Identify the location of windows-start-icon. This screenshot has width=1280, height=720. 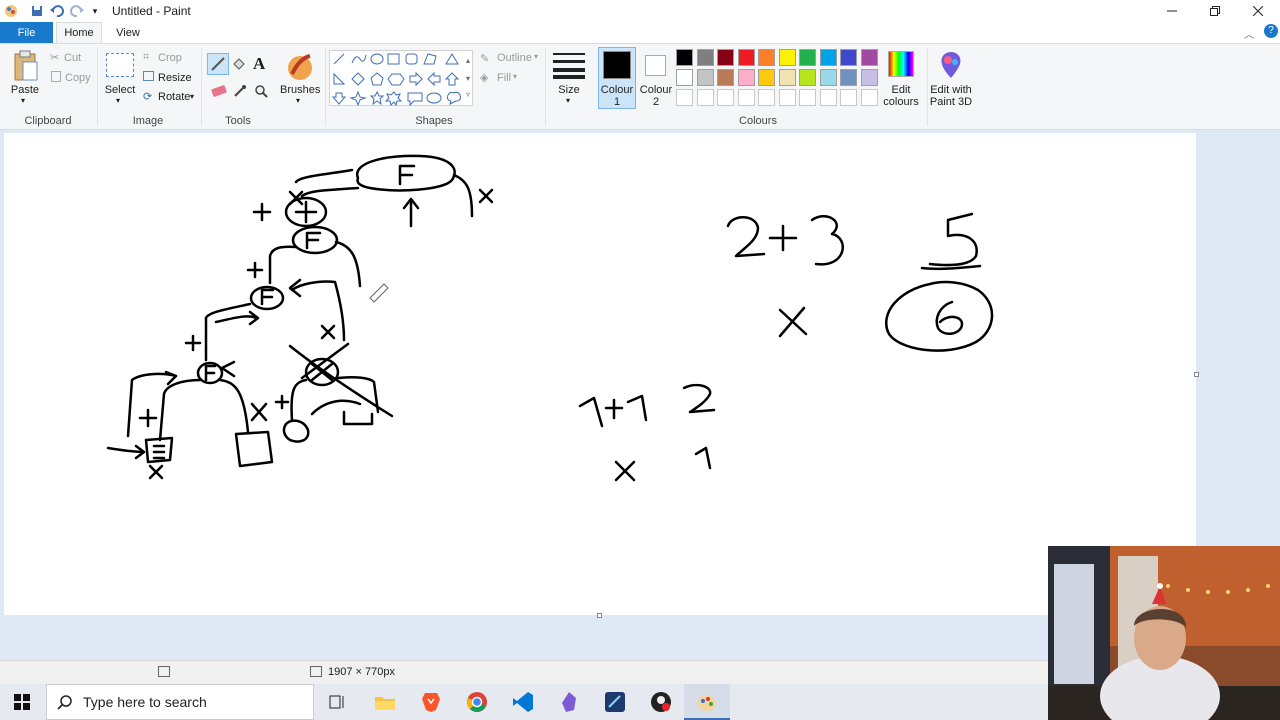
(22, 703).